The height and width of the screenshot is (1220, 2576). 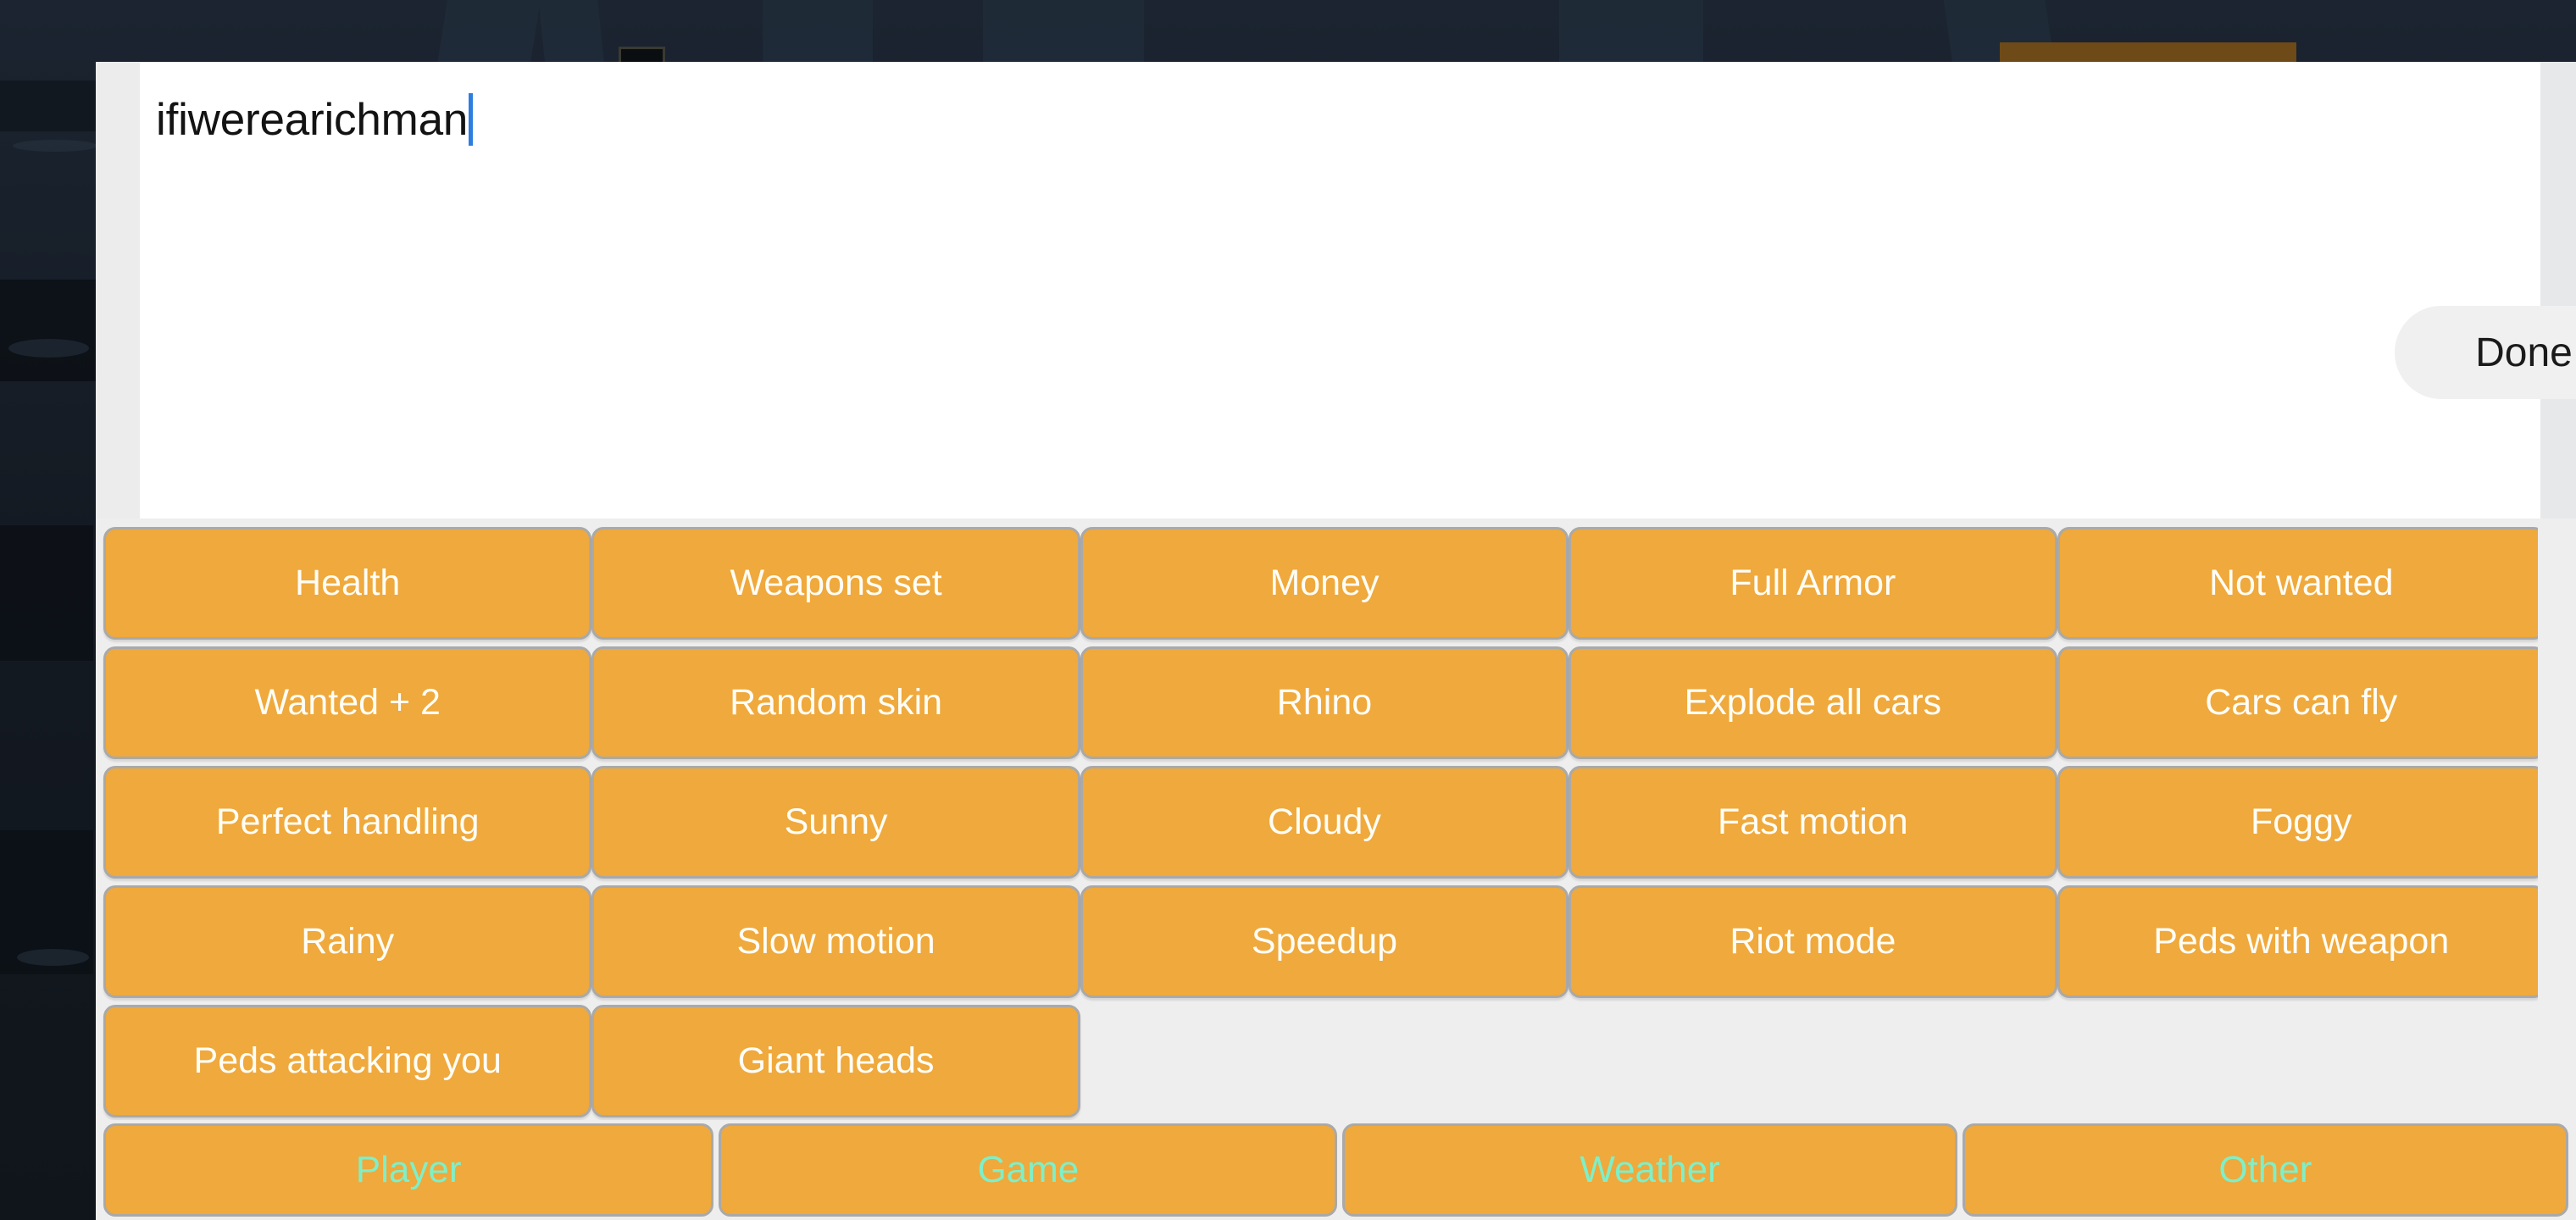 I want to click on cheat-button-rainy: Rainy, so click(x=347, y=941).